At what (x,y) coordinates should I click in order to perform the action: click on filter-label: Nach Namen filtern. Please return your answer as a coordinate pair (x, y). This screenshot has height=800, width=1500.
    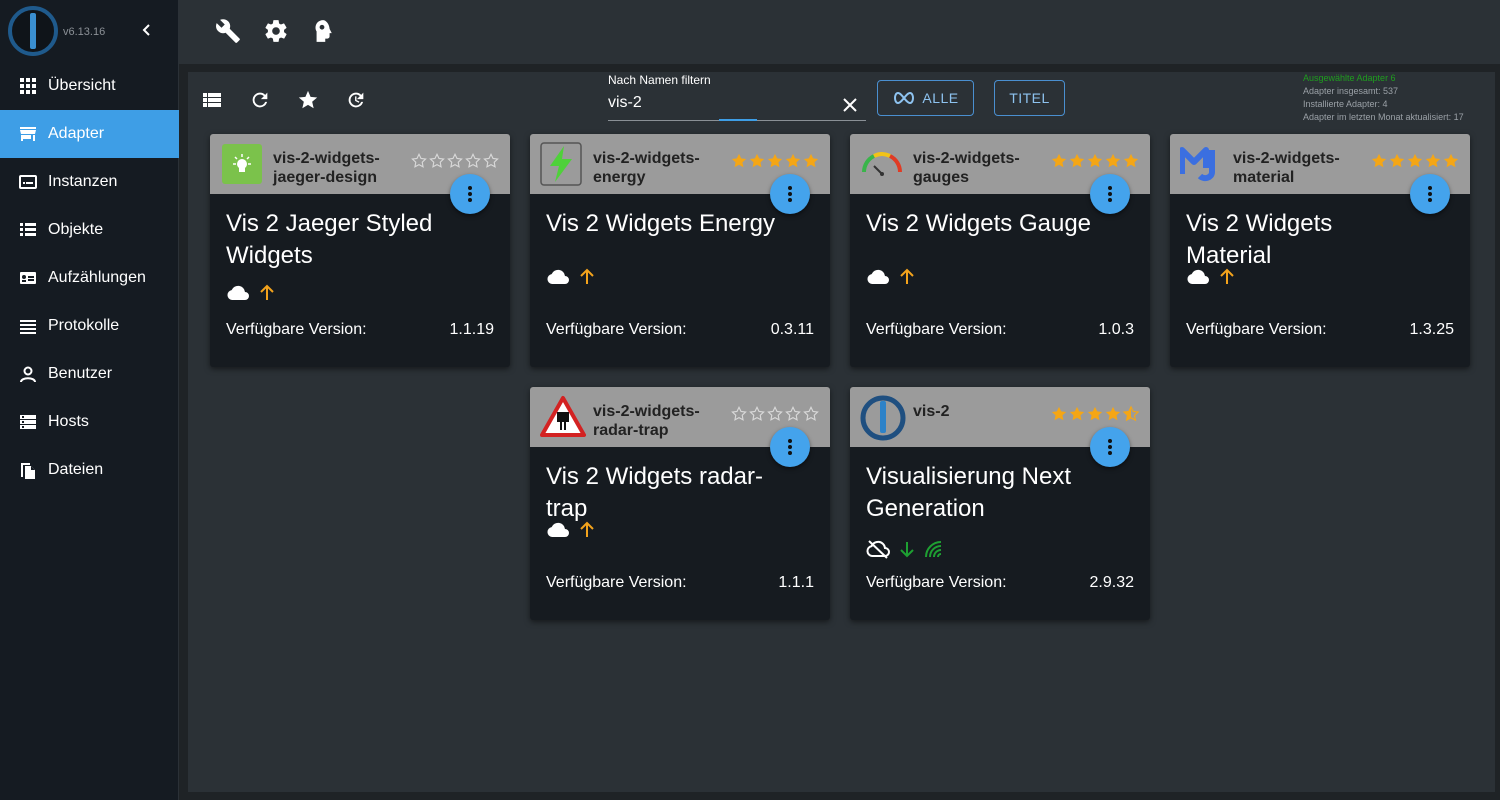
    Looking at the image, I should click on (659, 80).